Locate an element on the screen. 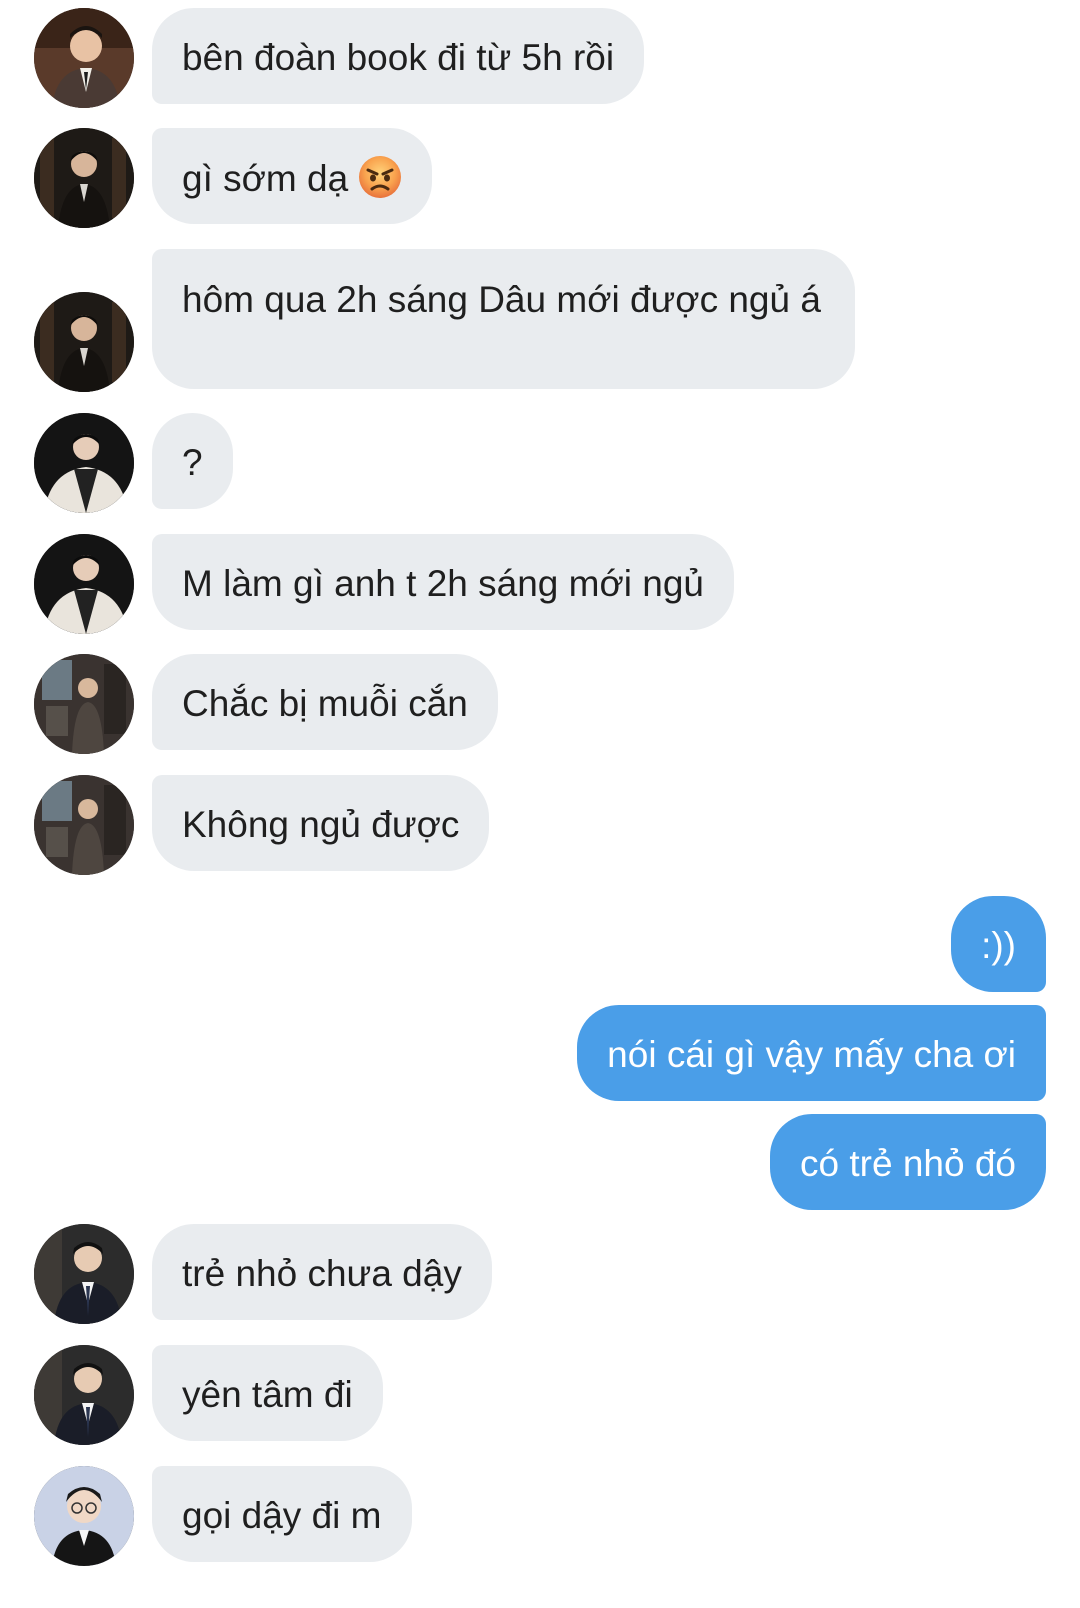  message-text: gọi dậy đi m is located at coordinates (282, 1515).